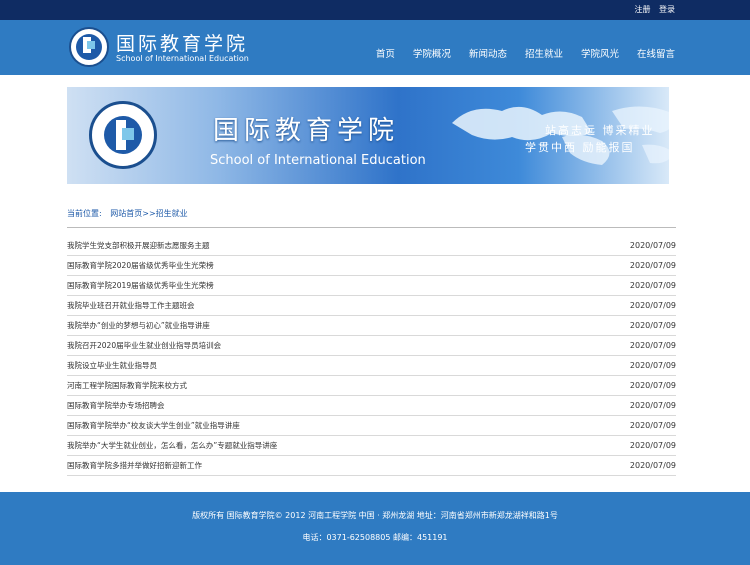 This screenshot has width=750, height=565. What do you see at coordinates (656, 53) in the screenshot?
I see `nav-message: 在线留言` at bounding box center [656, 53].